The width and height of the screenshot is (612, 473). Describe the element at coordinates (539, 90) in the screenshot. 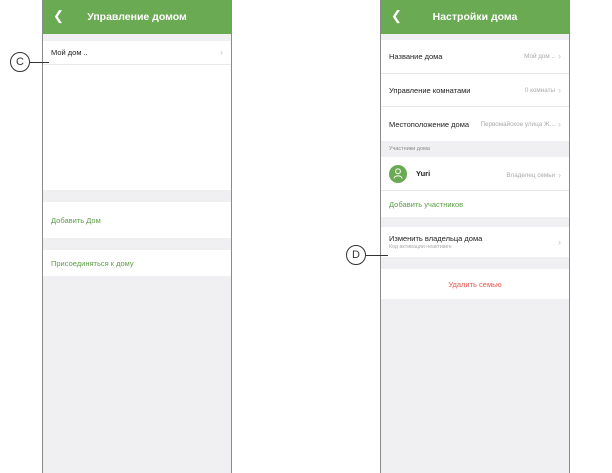

I see `room-count-value: 0 комнаты` at that location.